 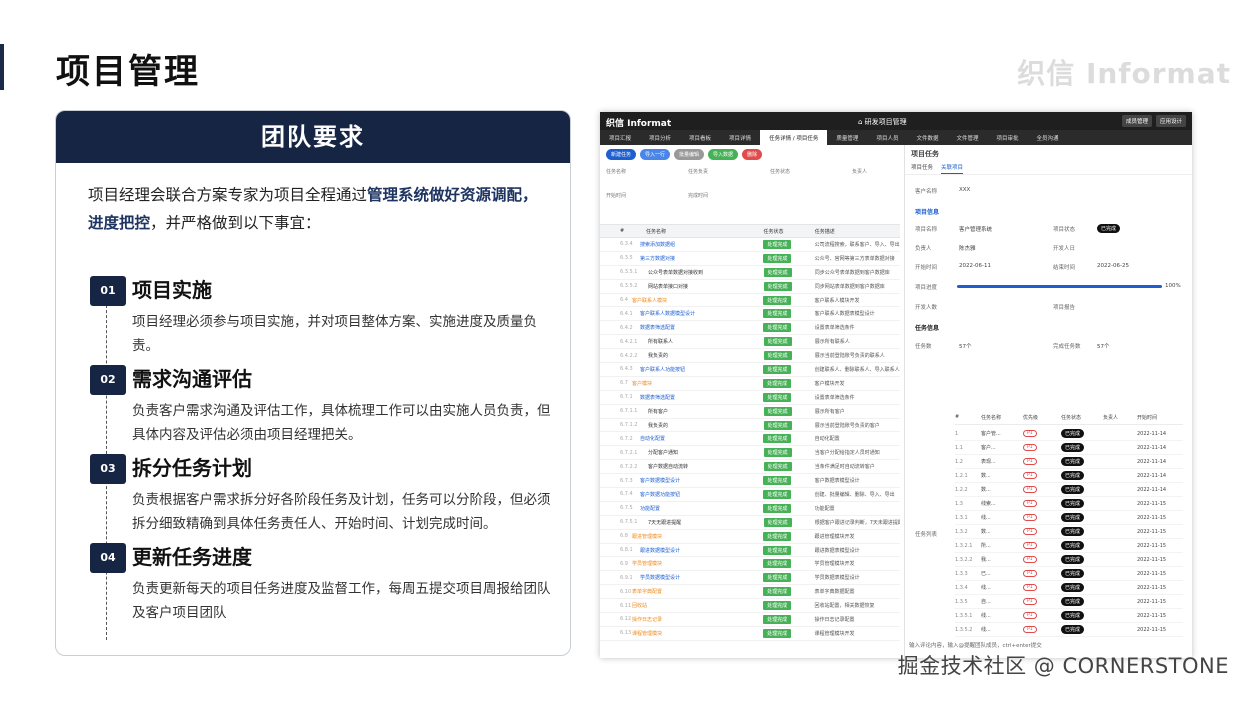 What do you see at coordinates (668, 314) in the screenshot?
I see `row-name: 客户联系人数据模型设计` at bounding box center [668, 314].